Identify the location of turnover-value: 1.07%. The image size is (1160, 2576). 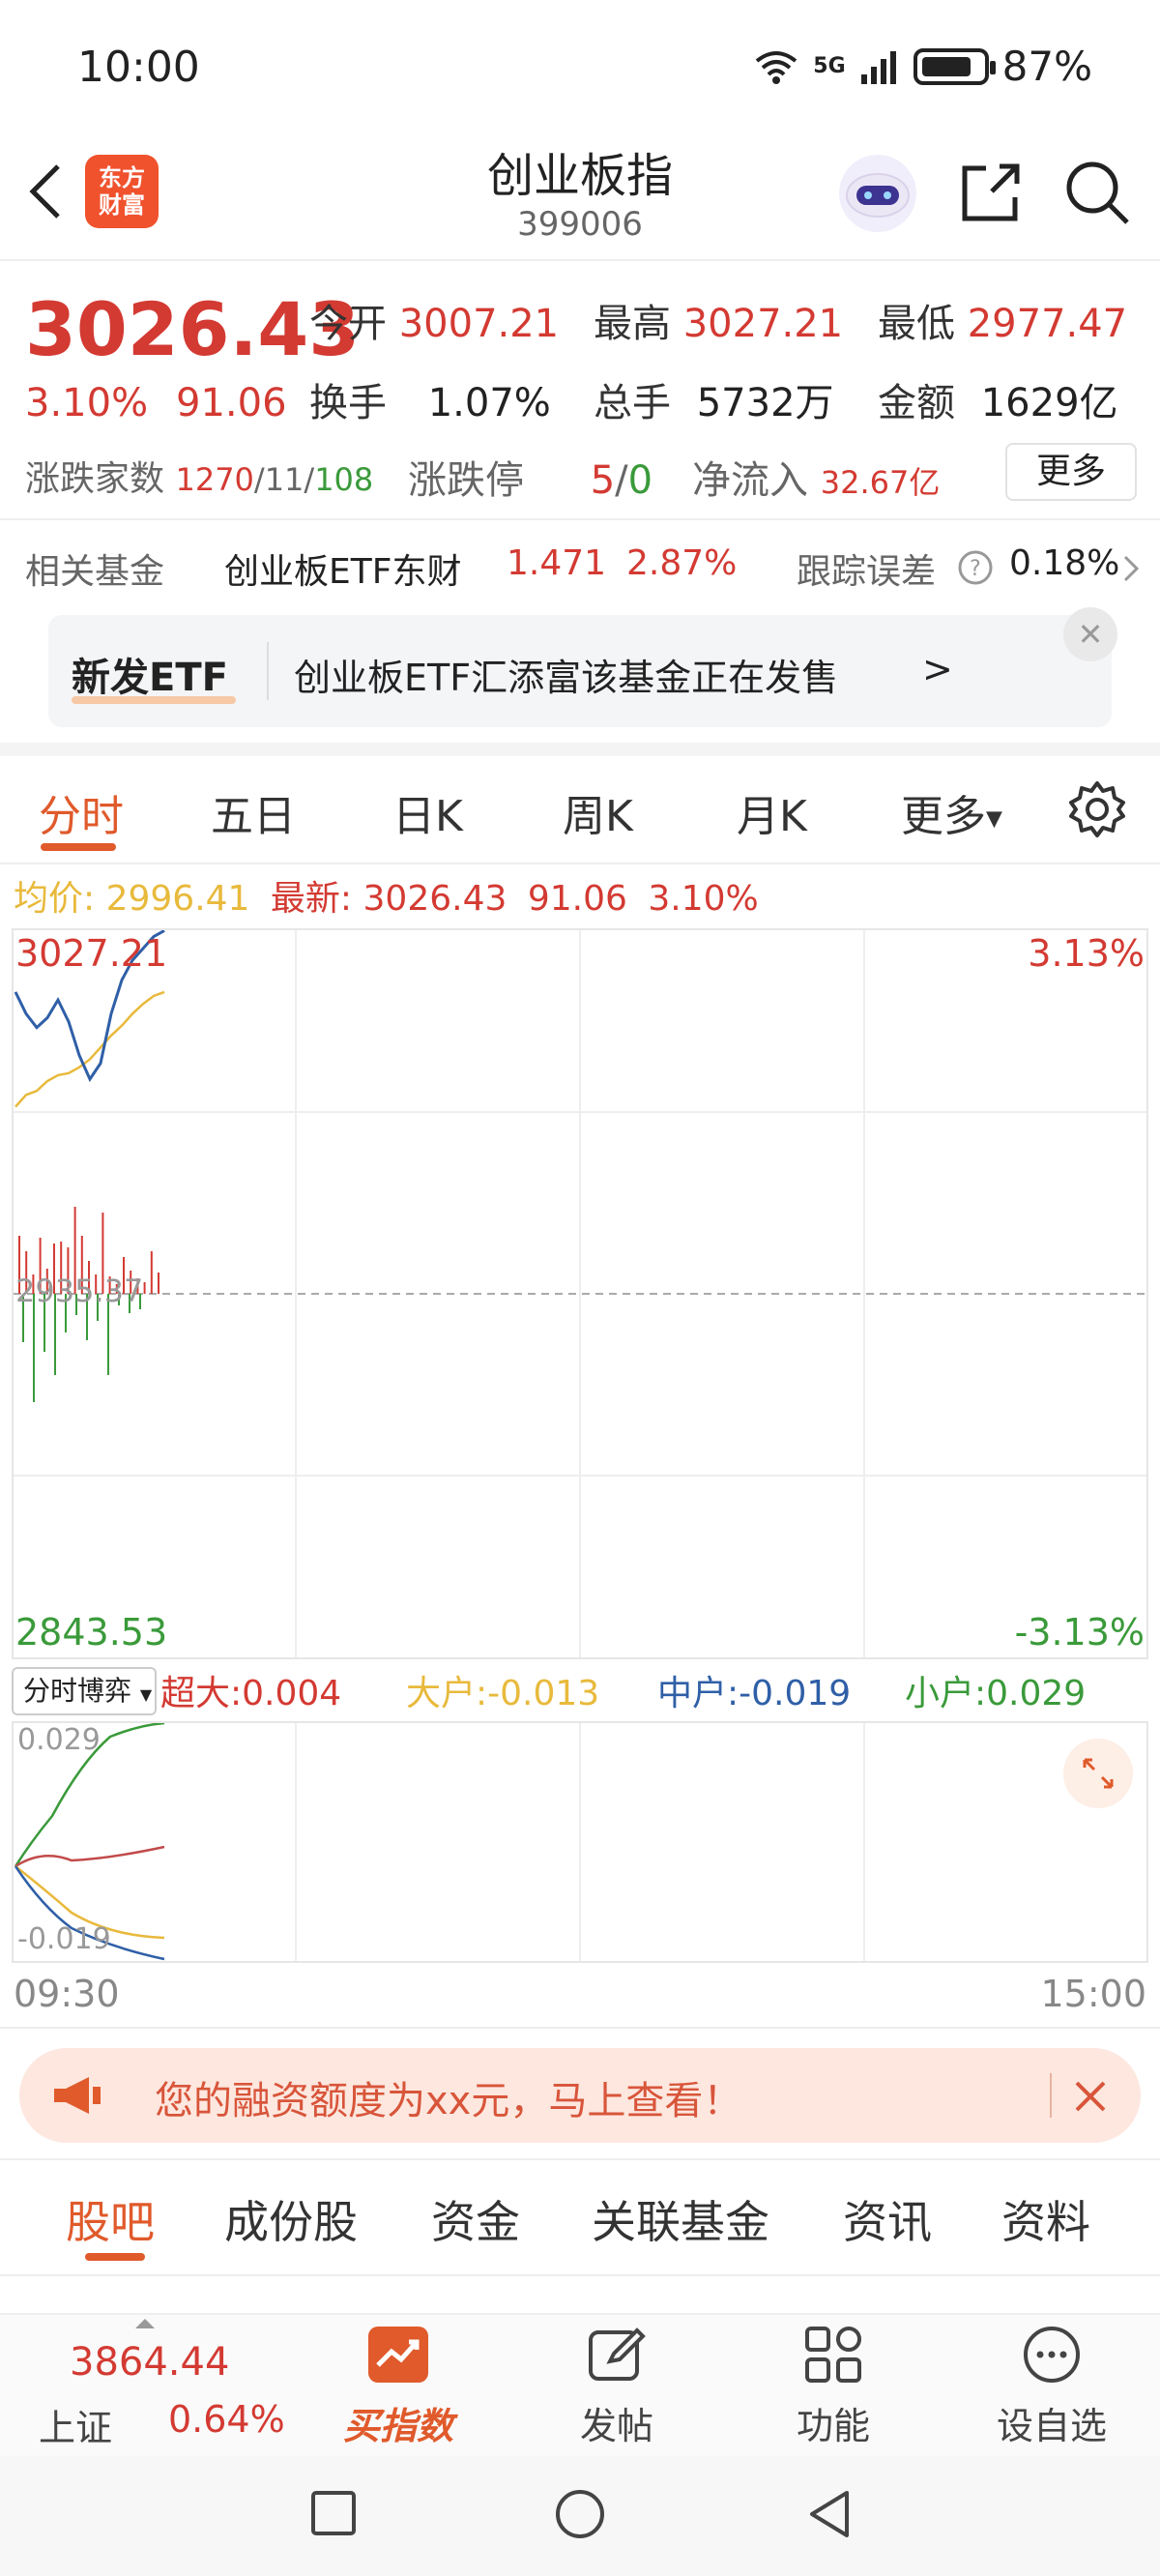
(489, 403).